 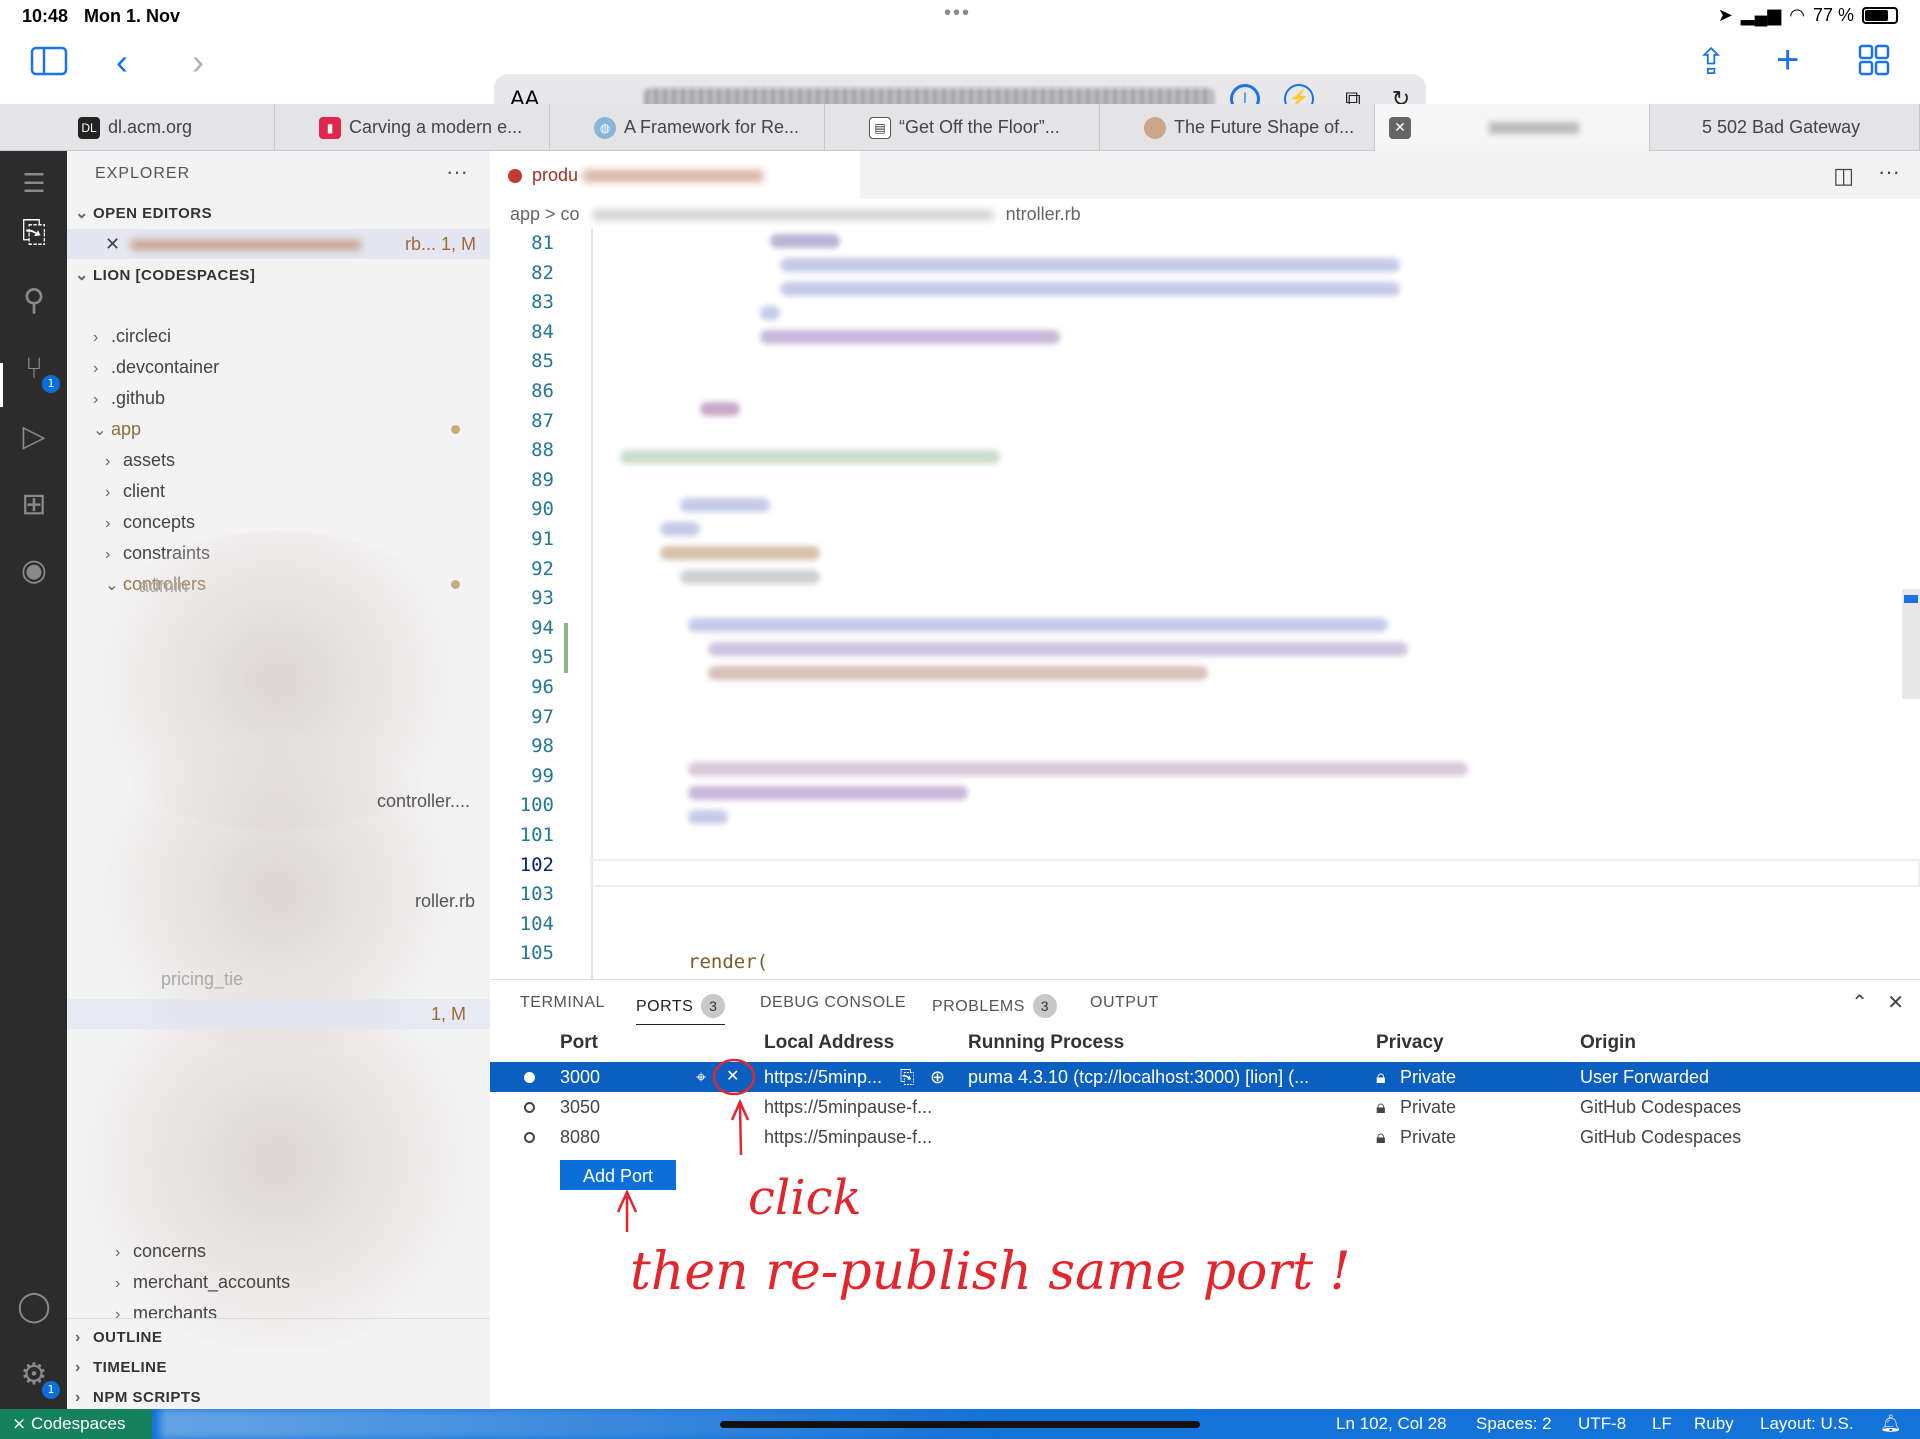 I want to click on modified-dot-icon, so click(x=455, y=429).